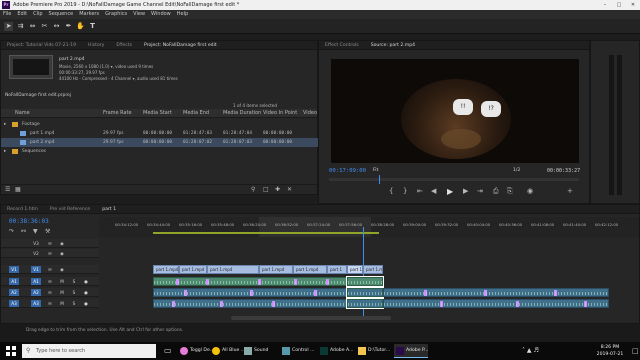  I want to click on audio-clip-a1, so click(250, 281).